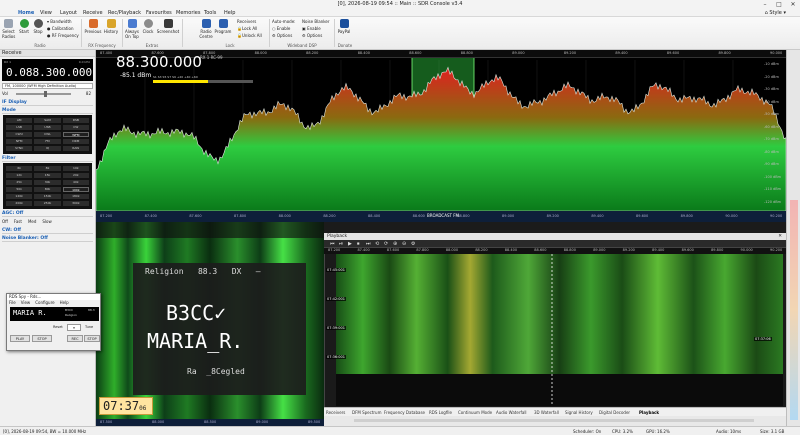  What do you see at coordinates (92, 338) in the screenshot?
I see `rds-spy-stop-rec-button: STOP` at bounding box center [92, 338].